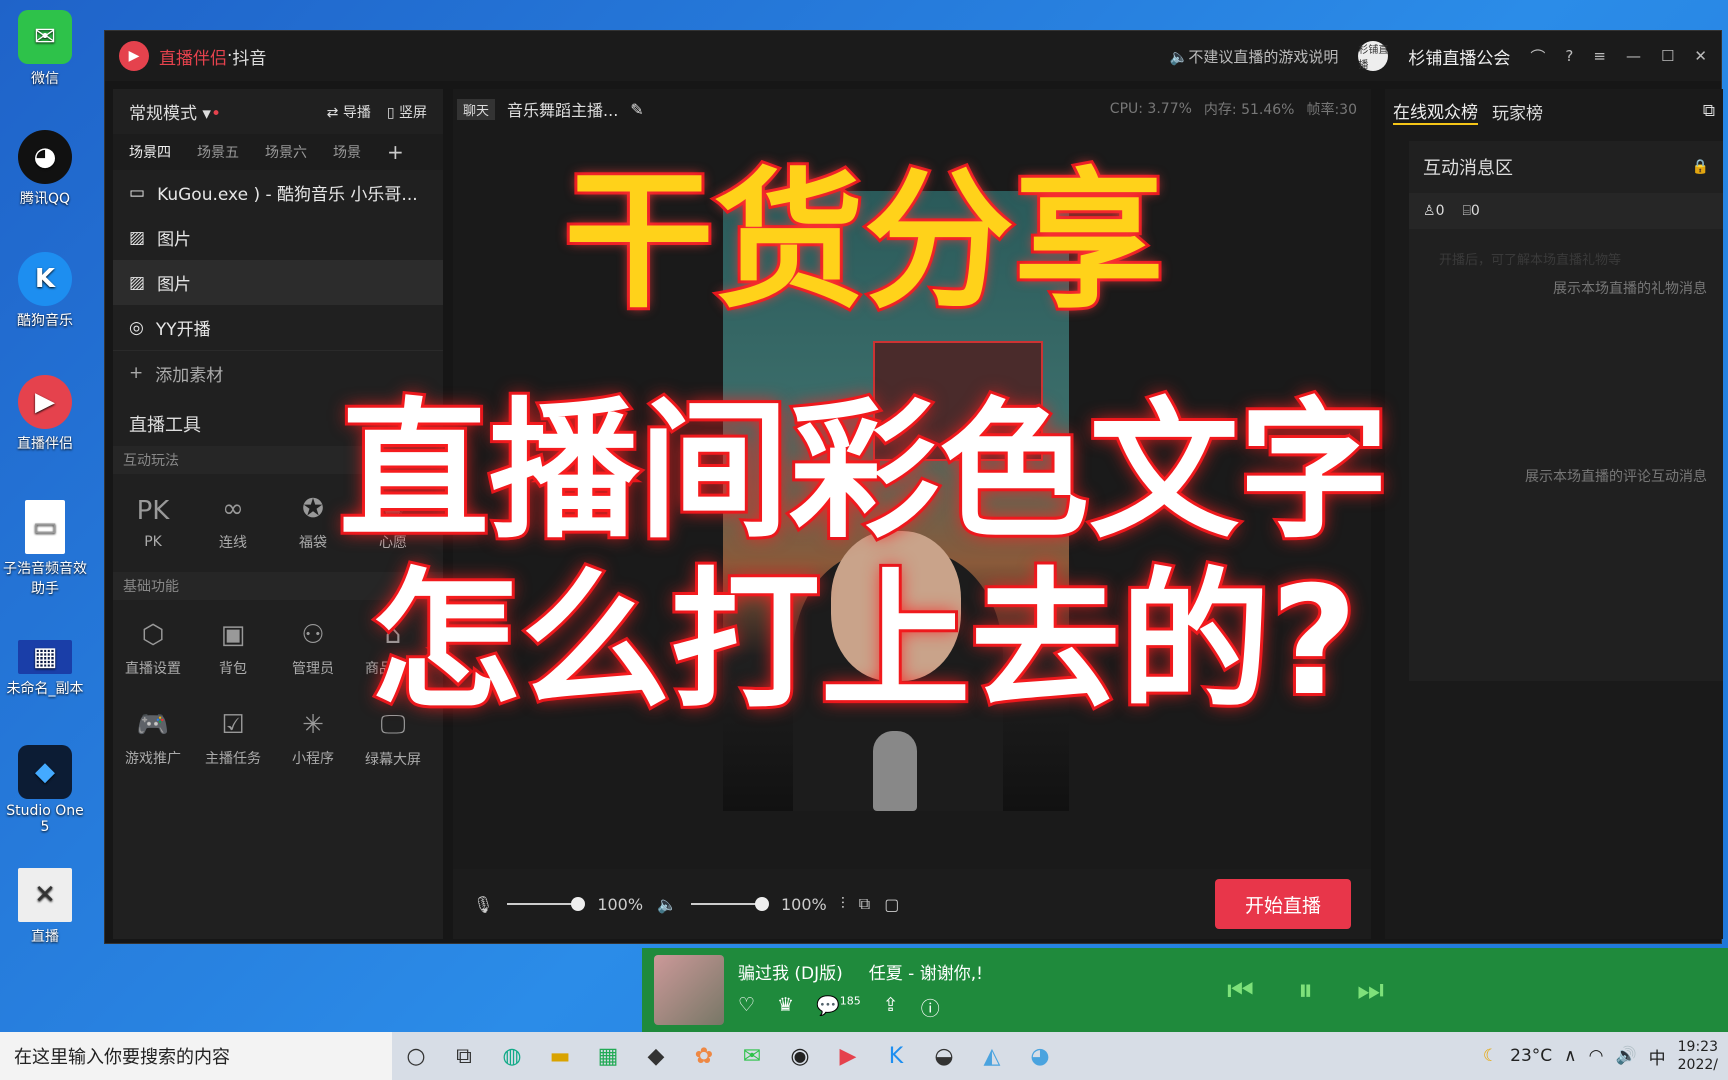 The width and height of the screenshot is (1728, 1080). What do you see at coordinates (45, 414) in the screenshot?
I see `desktop-icon-livecompanion: ▶ 直播伴侣` at bounding box center [45, 414].